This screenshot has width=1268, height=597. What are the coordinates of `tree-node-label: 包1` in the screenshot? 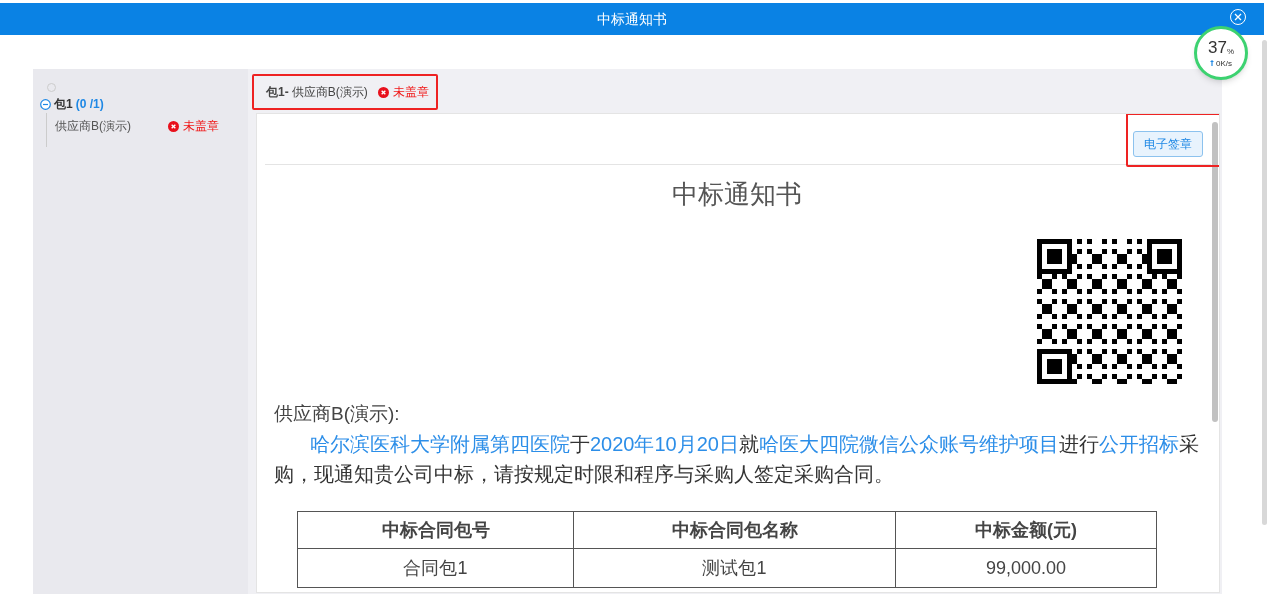 It's located at (63, 104).